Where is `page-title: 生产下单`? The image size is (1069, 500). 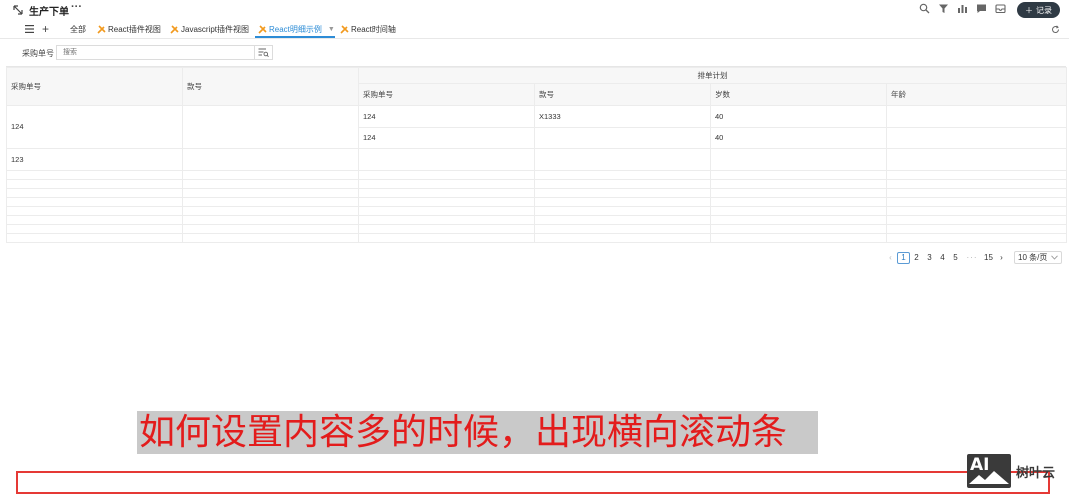 page-title: 生产下单 is located at coordinates (49, 12).